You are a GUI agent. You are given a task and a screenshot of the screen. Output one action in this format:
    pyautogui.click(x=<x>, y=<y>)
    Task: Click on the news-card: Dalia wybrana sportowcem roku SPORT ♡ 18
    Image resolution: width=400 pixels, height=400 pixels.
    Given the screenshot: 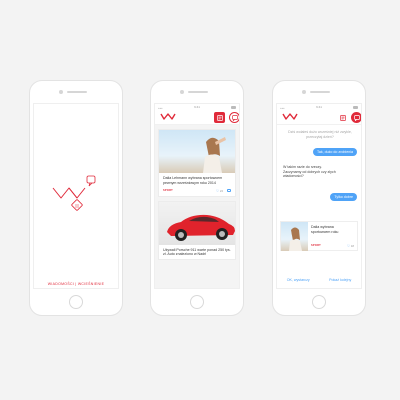 What is the action you would take?
    pyautogui.click(x=319, y=236)
    